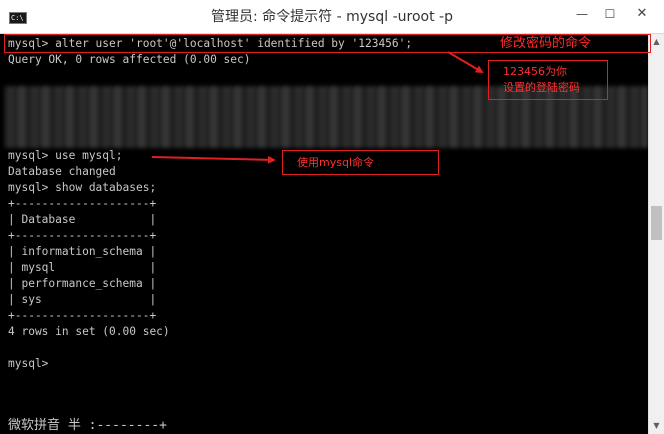 The image size is (664, 434). What do you see at coordinates (82, 219) in the screenshot?
I see `table-header: | Database |` at bounding box center [82, 219].